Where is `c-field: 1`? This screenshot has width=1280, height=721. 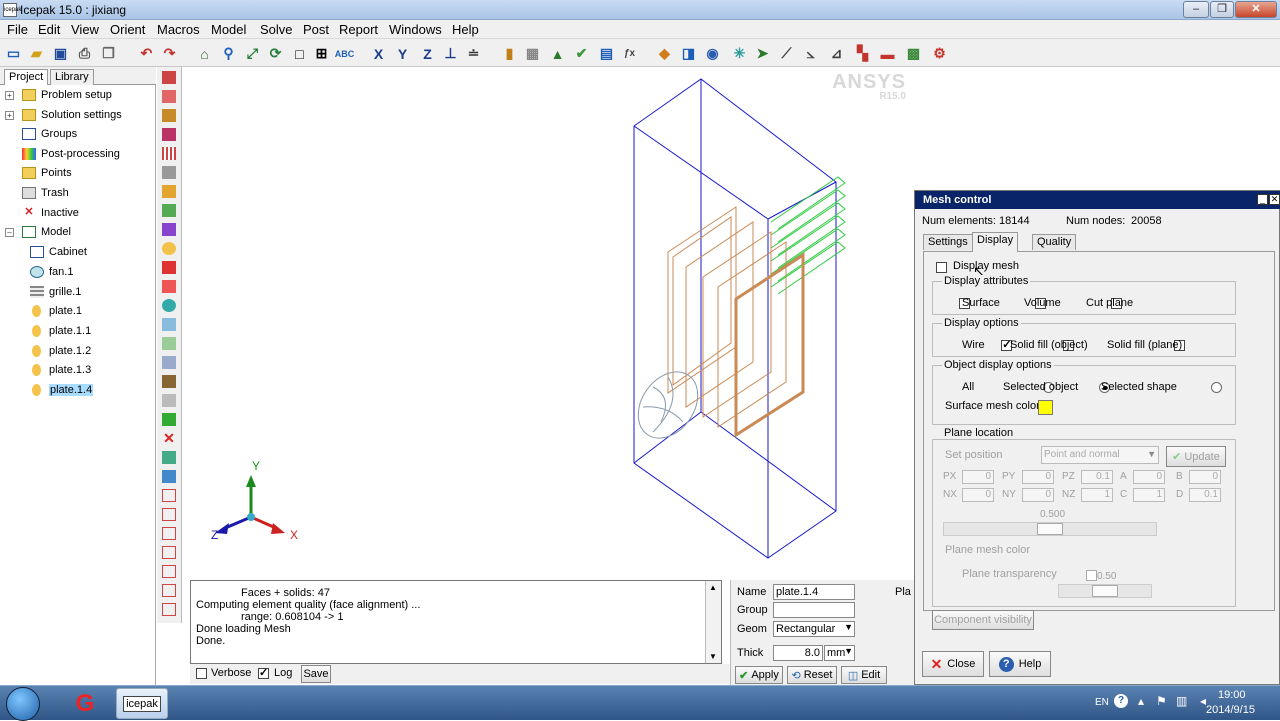 c-field: 1 is located at coordinates (1149, 495).